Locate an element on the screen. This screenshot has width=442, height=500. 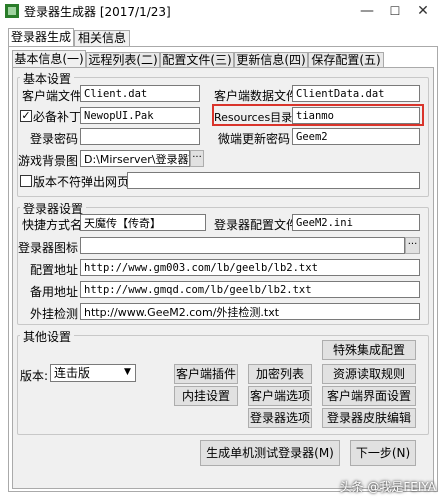
login-config-file-input: GeeM2.ini is located at coordinates (356, 222).